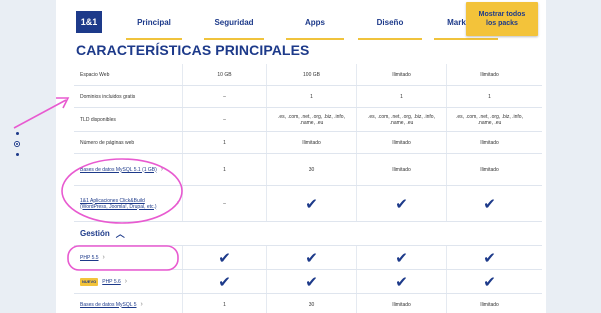  What do you see at coordinates (98, 119) in the screenshot?
I see `row-label: TLD disponibles` at bounding box center [98, 119].